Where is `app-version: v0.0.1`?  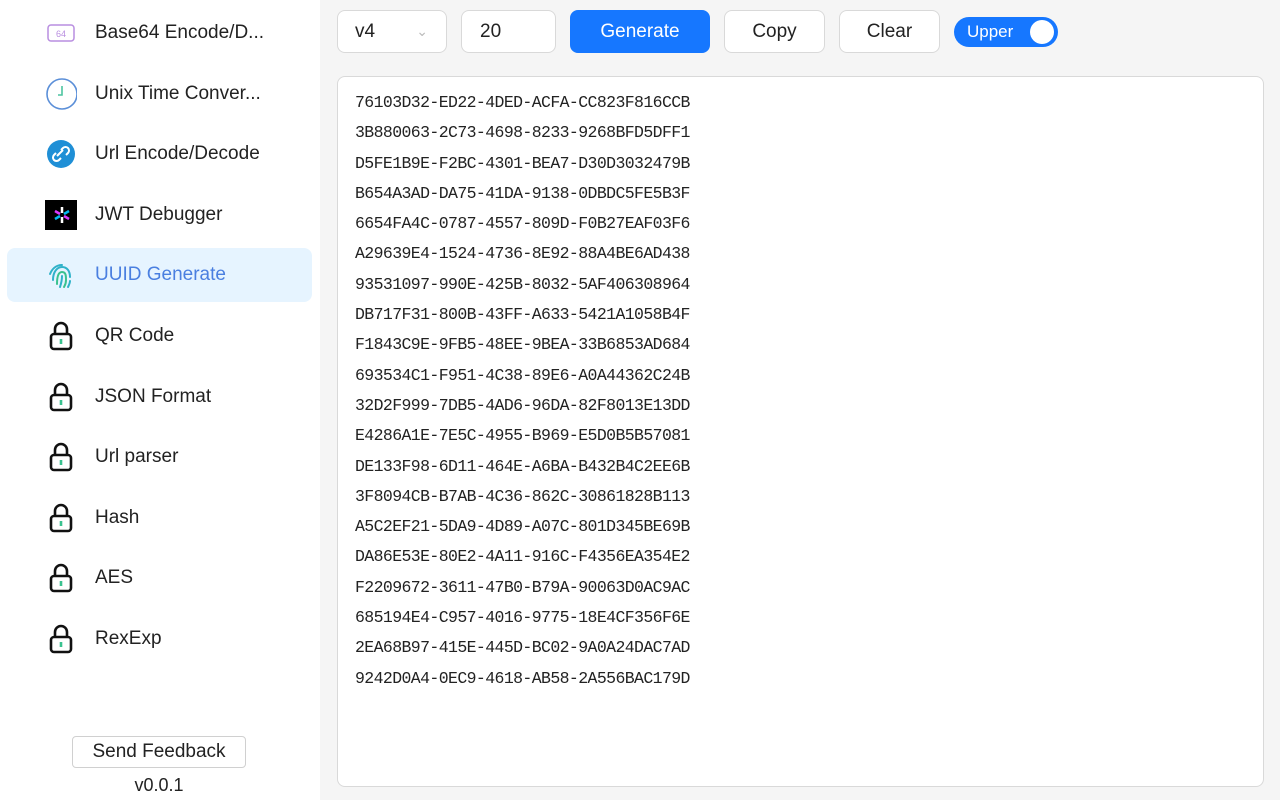
app-version: v0.0.1 is located at coordinates (159, 785).